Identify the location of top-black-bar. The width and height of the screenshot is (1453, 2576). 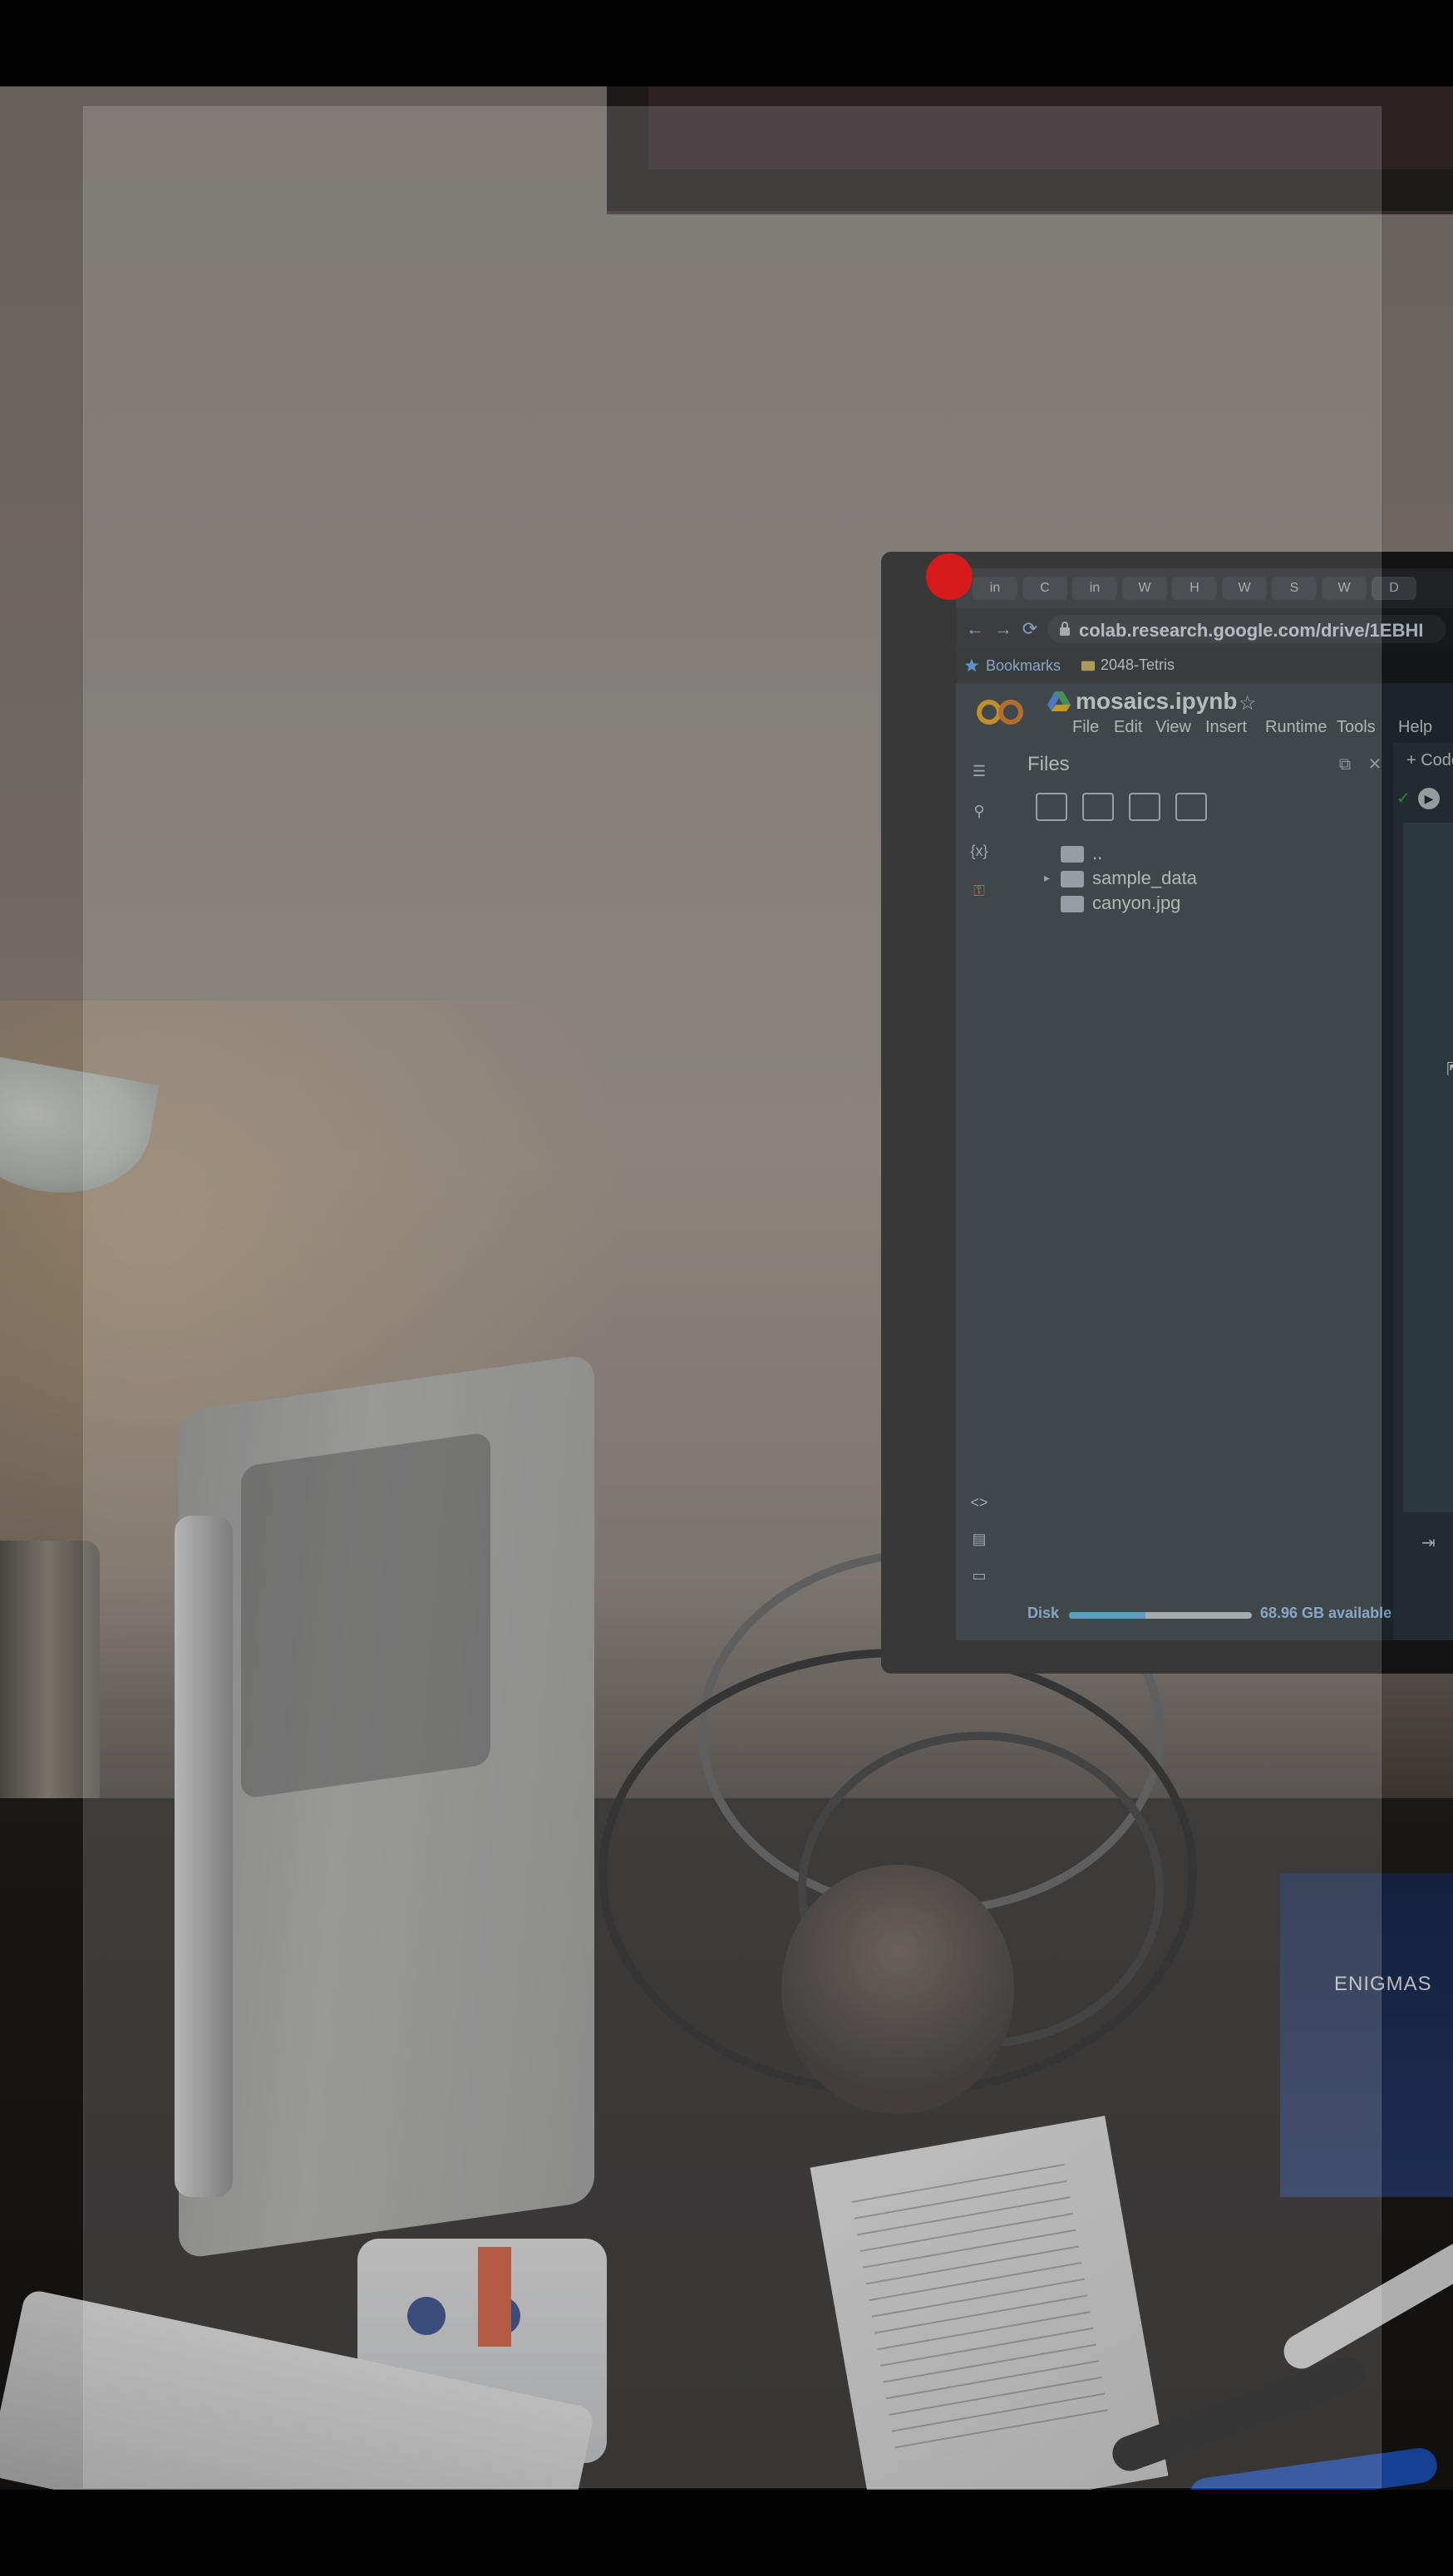
(726, 43).